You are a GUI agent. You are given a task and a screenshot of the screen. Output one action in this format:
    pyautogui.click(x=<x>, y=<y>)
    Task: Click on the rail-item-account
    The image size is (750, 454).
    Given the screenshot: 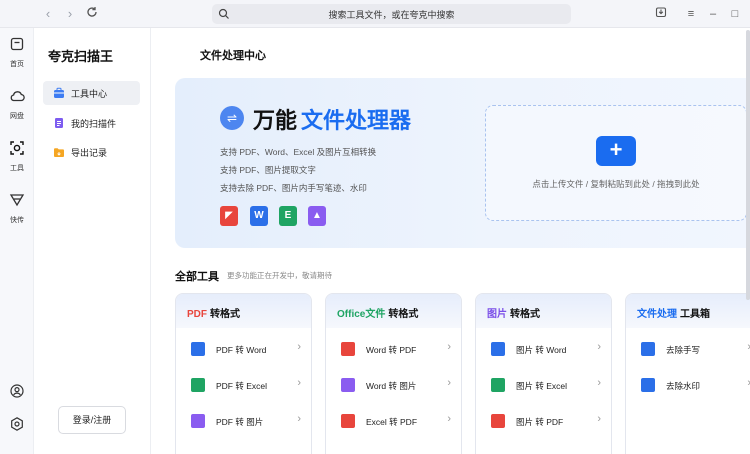 What is the action you would take?
    pyautogui.click(x=17, y=393)
    